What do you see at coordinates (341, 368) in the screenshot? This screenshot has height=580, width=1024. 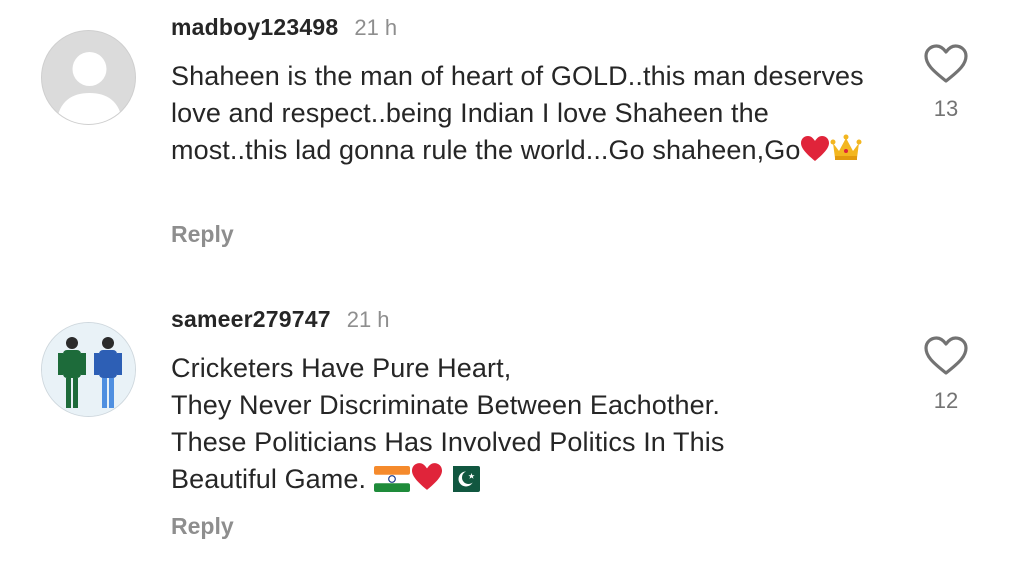 I see `comment-text-line: Cricketers Have Pure Heart,` at bounding box center [341, 368].